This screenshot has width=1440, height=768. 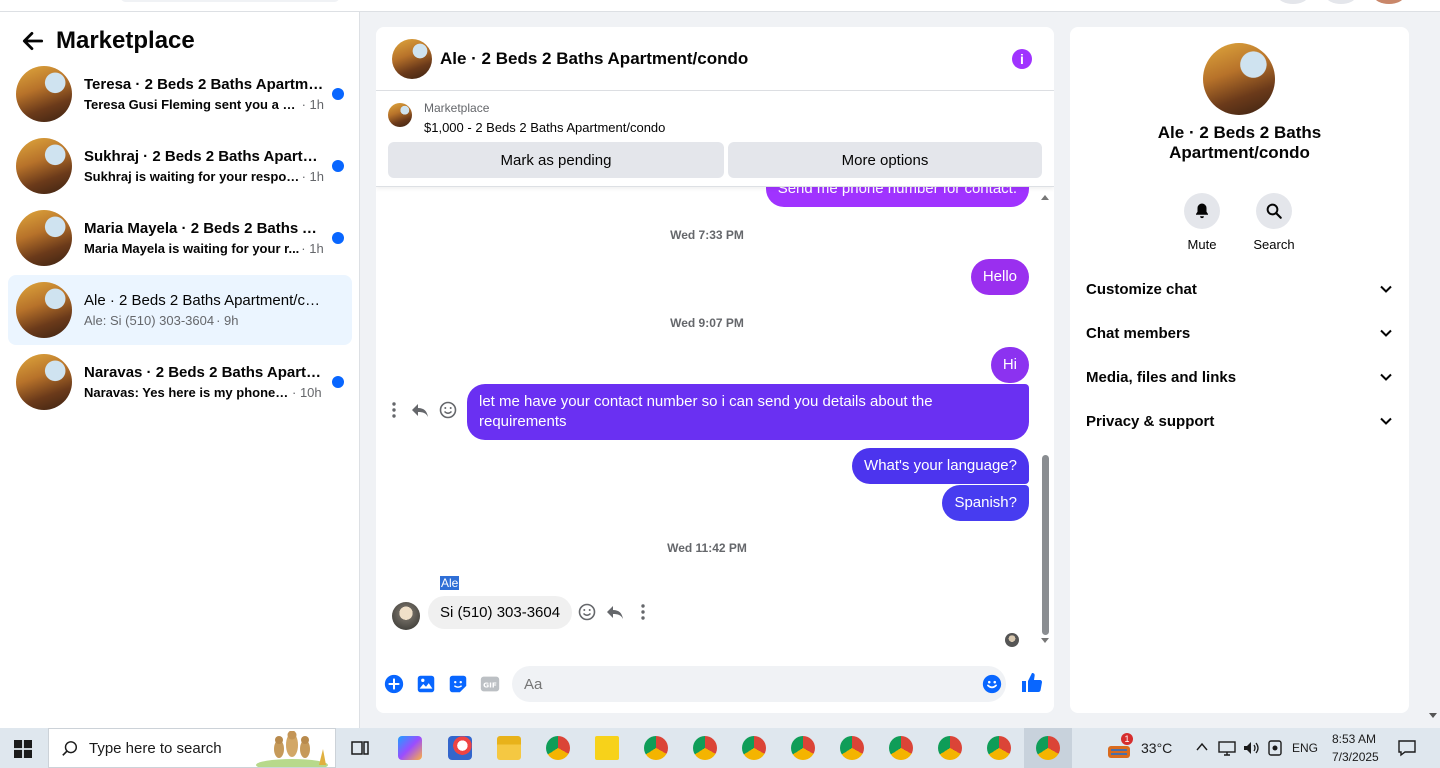 I want to click on mute-button: Mute, so click(x=1202, y=222).